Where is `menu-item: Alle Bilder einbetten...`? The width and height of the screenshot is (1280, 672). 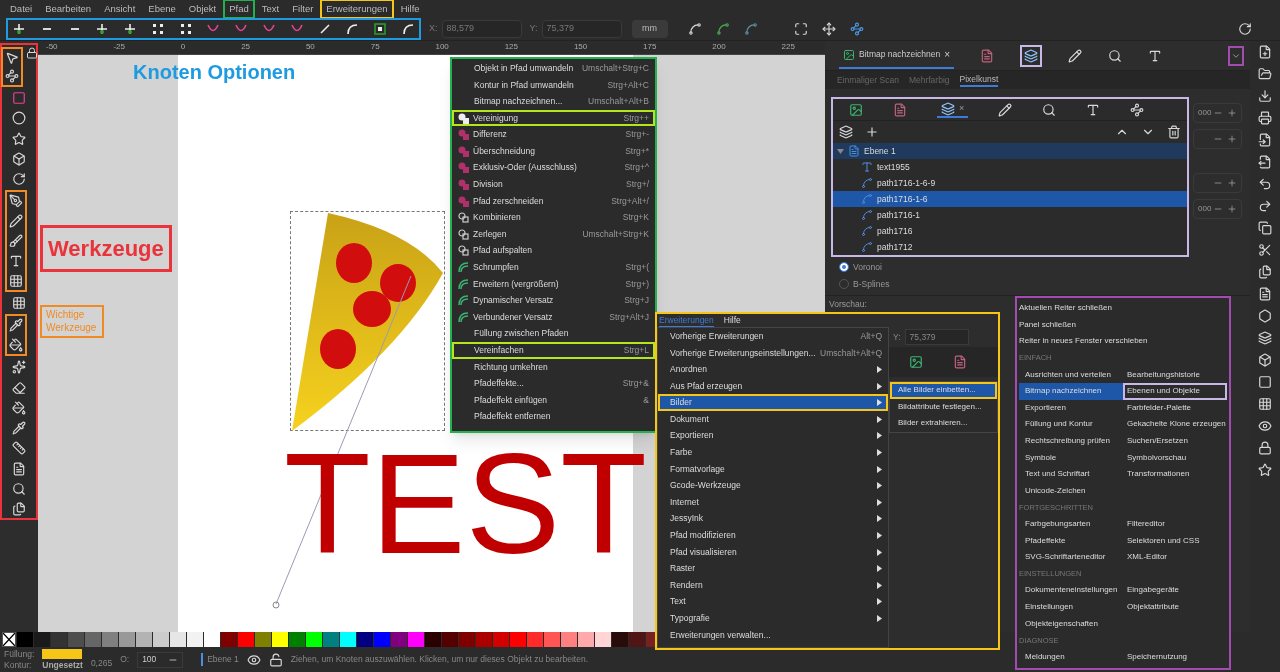
menu-item: Alle Bilder einbetten... is located at coordinates (943, 390).